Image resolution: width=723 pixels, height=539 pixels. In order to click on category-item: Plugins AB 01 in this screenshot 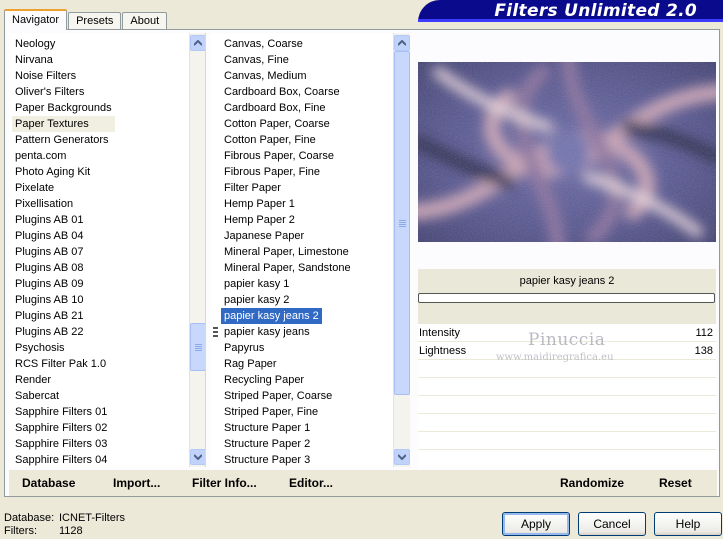, I will do `click(63, 220)`.